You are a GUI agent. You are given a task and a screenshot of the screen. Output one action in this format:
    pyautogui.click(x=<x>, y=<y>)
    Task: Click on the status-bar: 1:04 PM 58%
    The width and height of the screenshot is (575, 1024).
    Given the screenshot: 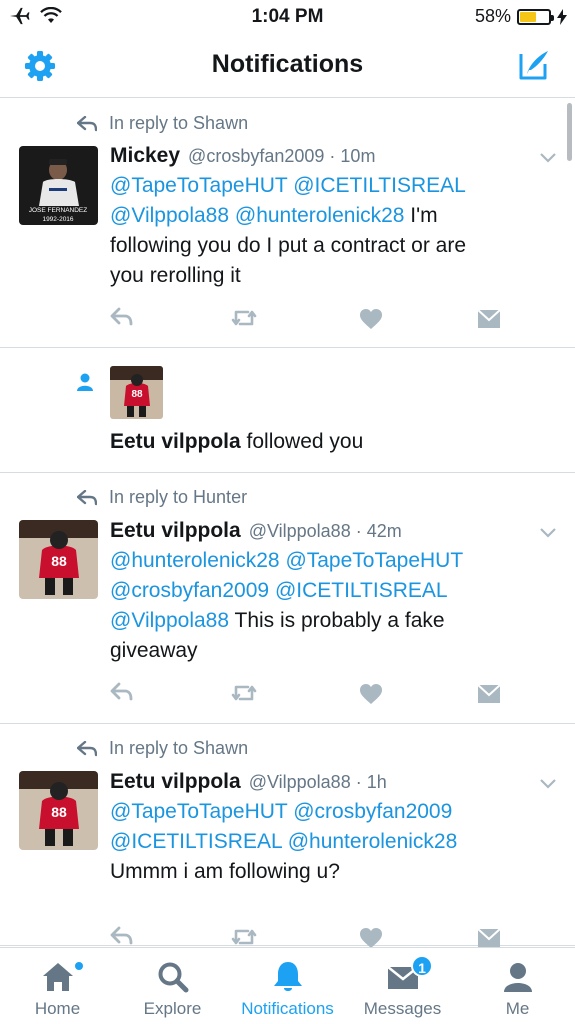 What is the action you would take?
    pyautogui.click(x=287, y=18)
    